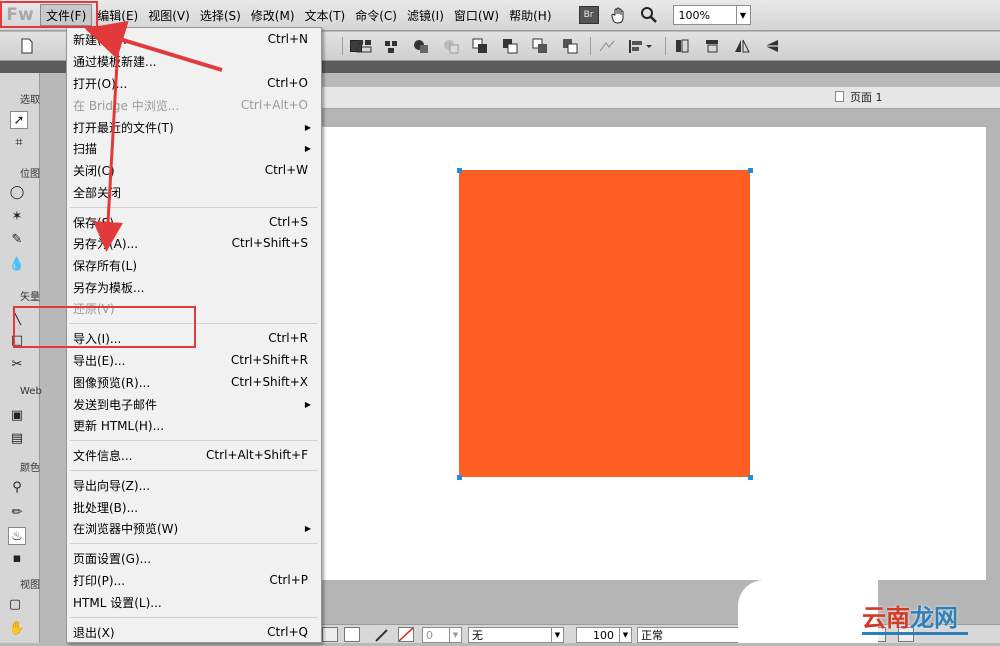 The width and height of the screenshot is (1000, 646). I want to click on watermark: 云南龙网, so click(910, 618).